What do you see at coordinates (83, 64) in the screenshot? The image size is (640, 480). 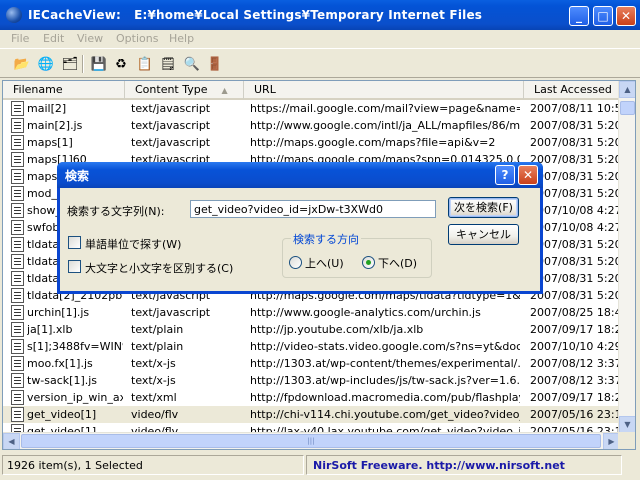 I see `toolbar-separator` at bounding box center [83, 64].